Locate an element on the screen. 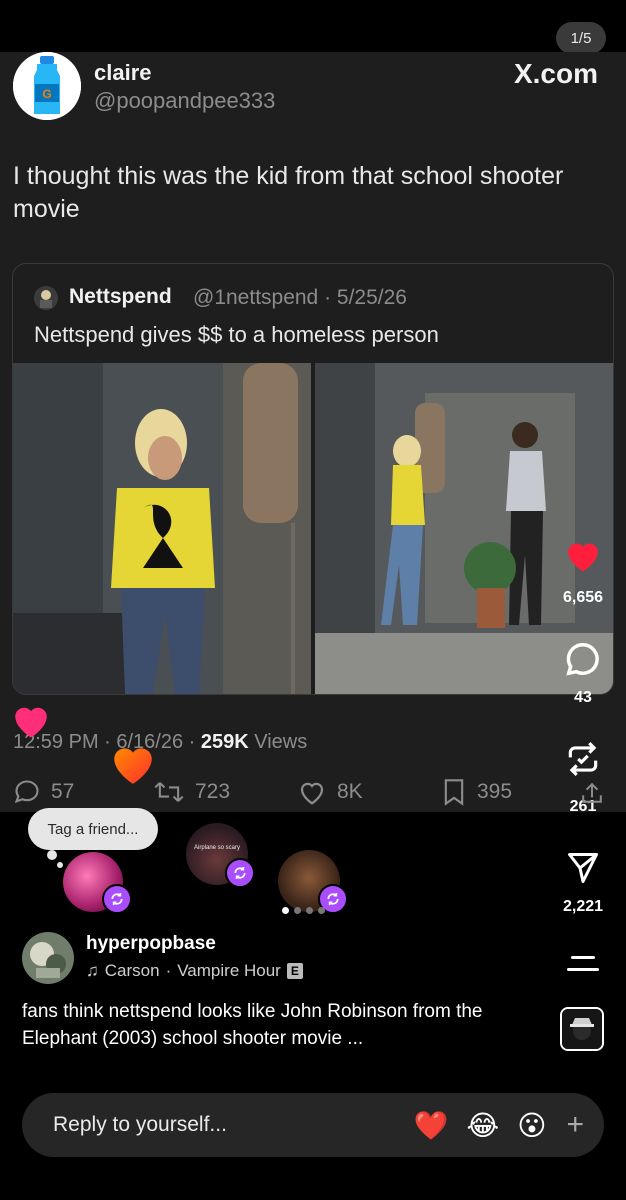 The height and width of the screenshot is (1200, 626). bookmark-action: 395 is located at coordinates (476, 792).